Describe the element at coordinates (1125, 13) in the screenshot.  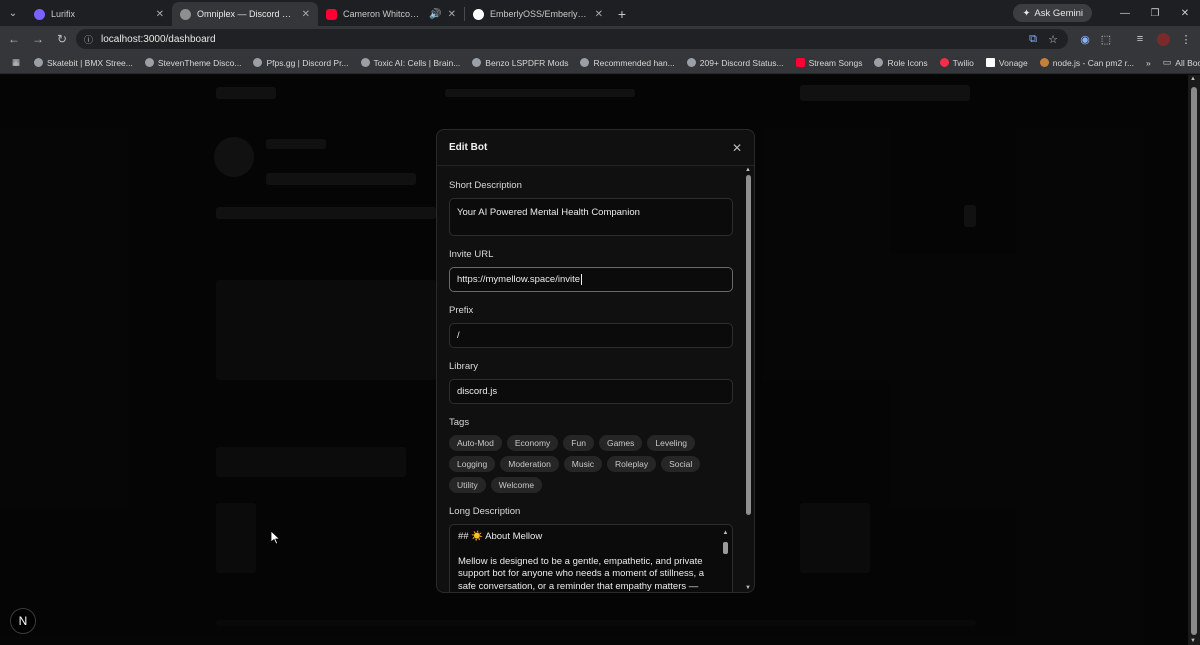
I see `minimize-button: —` at that location.